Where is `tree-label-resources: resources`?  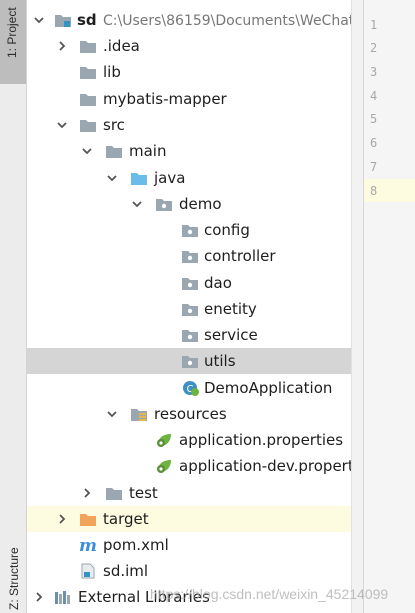 tree-label-resources: resources is located at coordinates (190, 414).